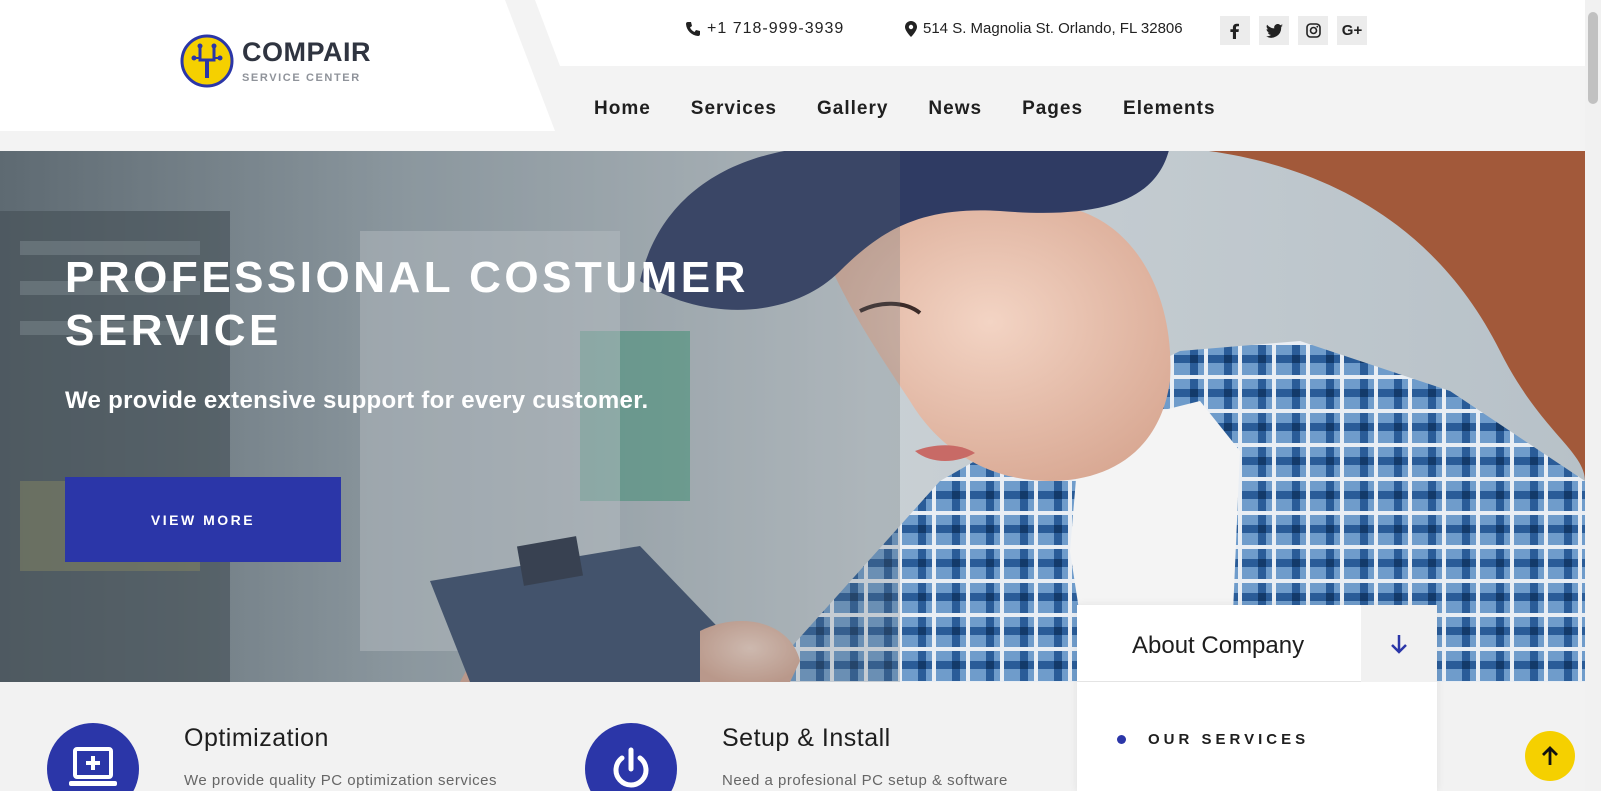 Image resolution: width=1601 pixels, height=791 pixels. What do you see at coordinates (93, 766) in the screenshot?
I see `monitor-icon` at bounding box center [93, 766].